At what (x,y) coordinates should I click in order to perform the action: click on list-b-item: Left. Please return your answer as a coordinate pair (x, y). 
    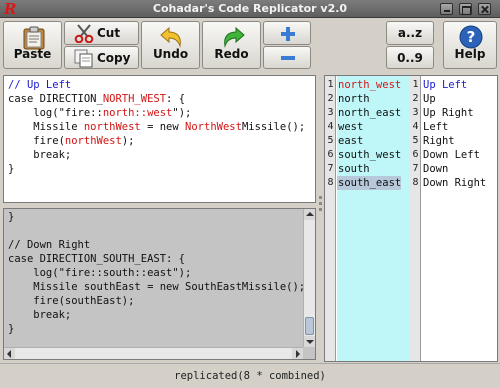
    Looking at the image, I should click on (435, 127).